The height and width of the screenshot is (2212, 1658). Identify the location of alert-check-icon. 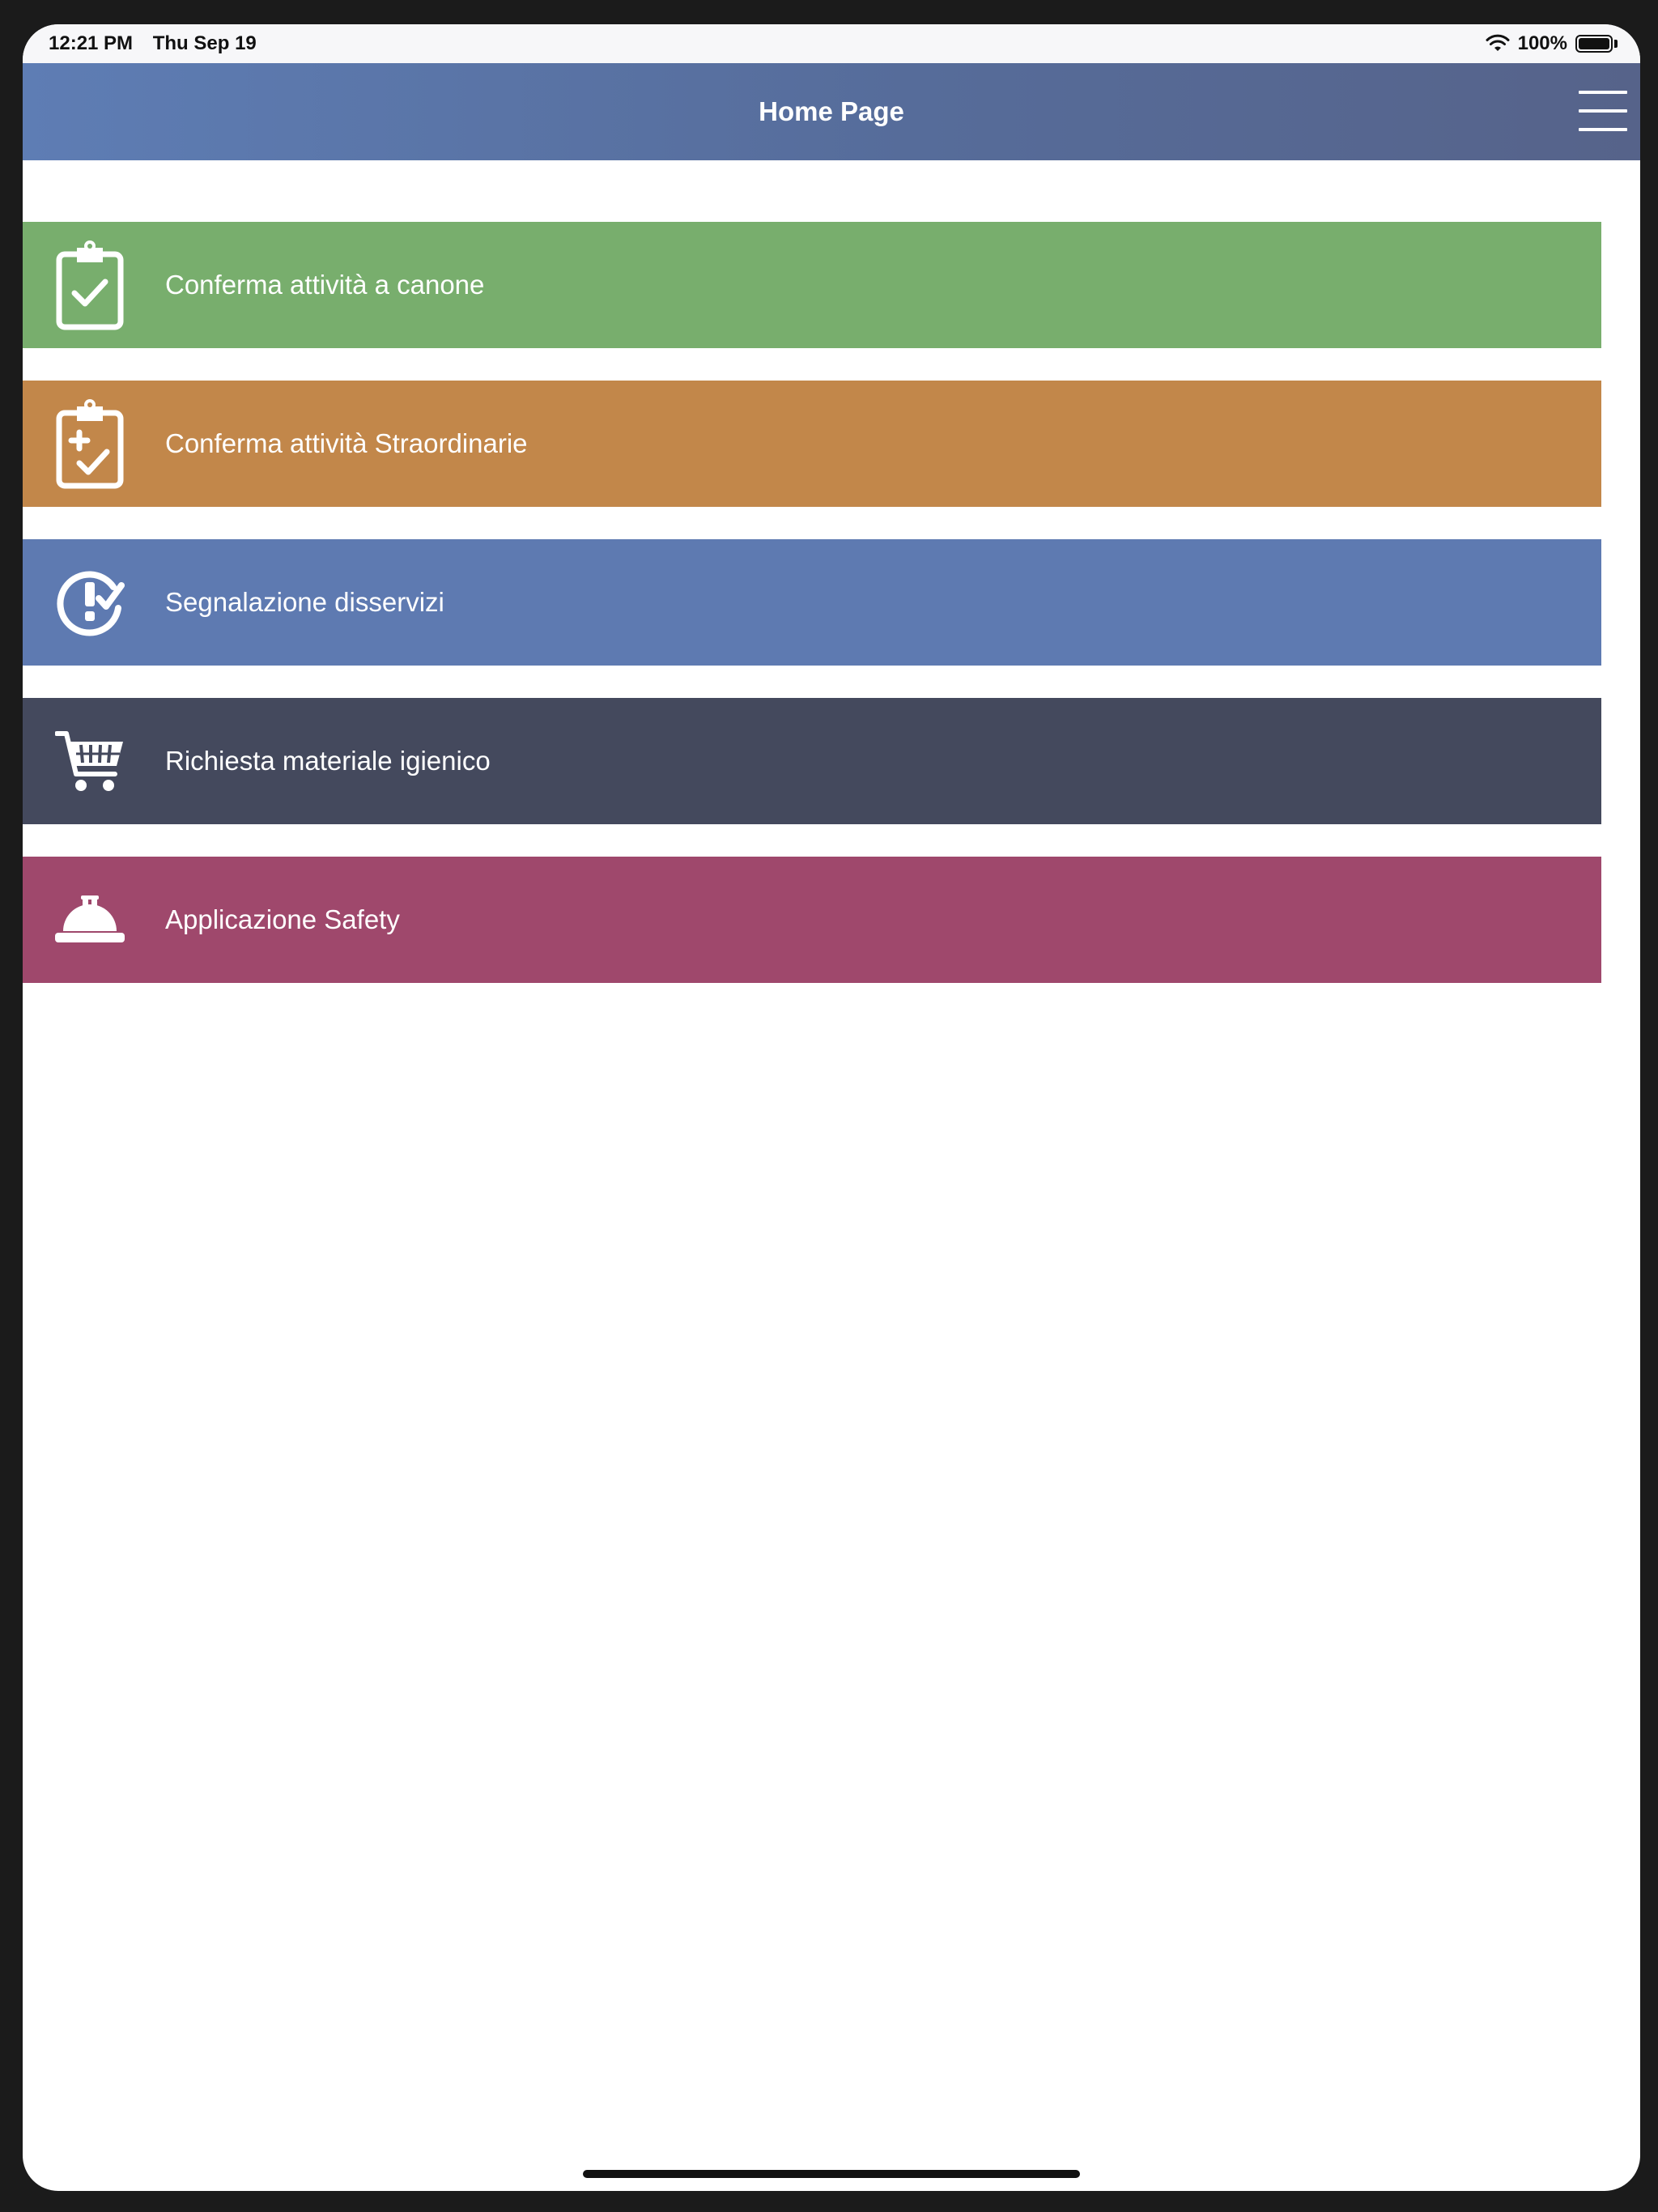
(90, 602).